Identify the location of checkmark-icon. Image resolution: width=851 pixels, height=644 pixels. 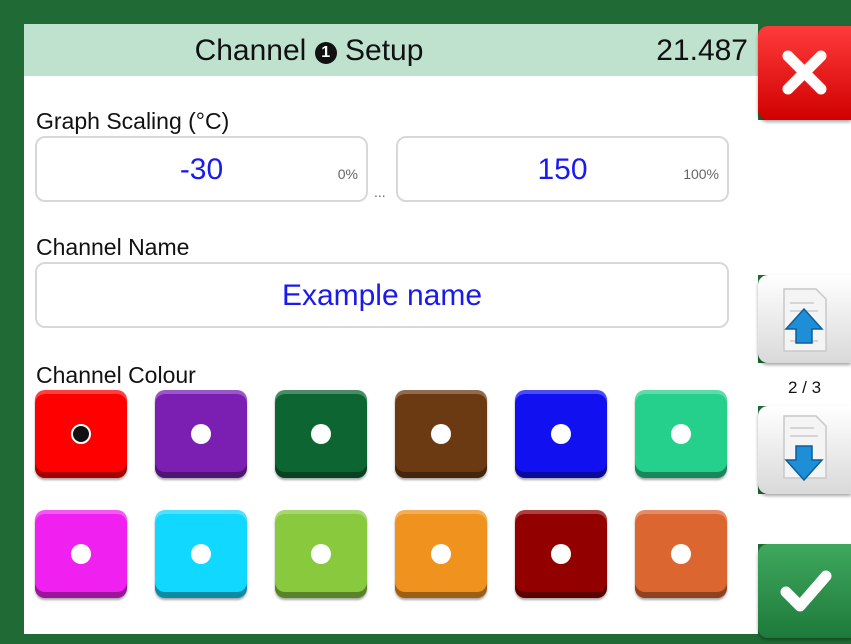
(806, 591).